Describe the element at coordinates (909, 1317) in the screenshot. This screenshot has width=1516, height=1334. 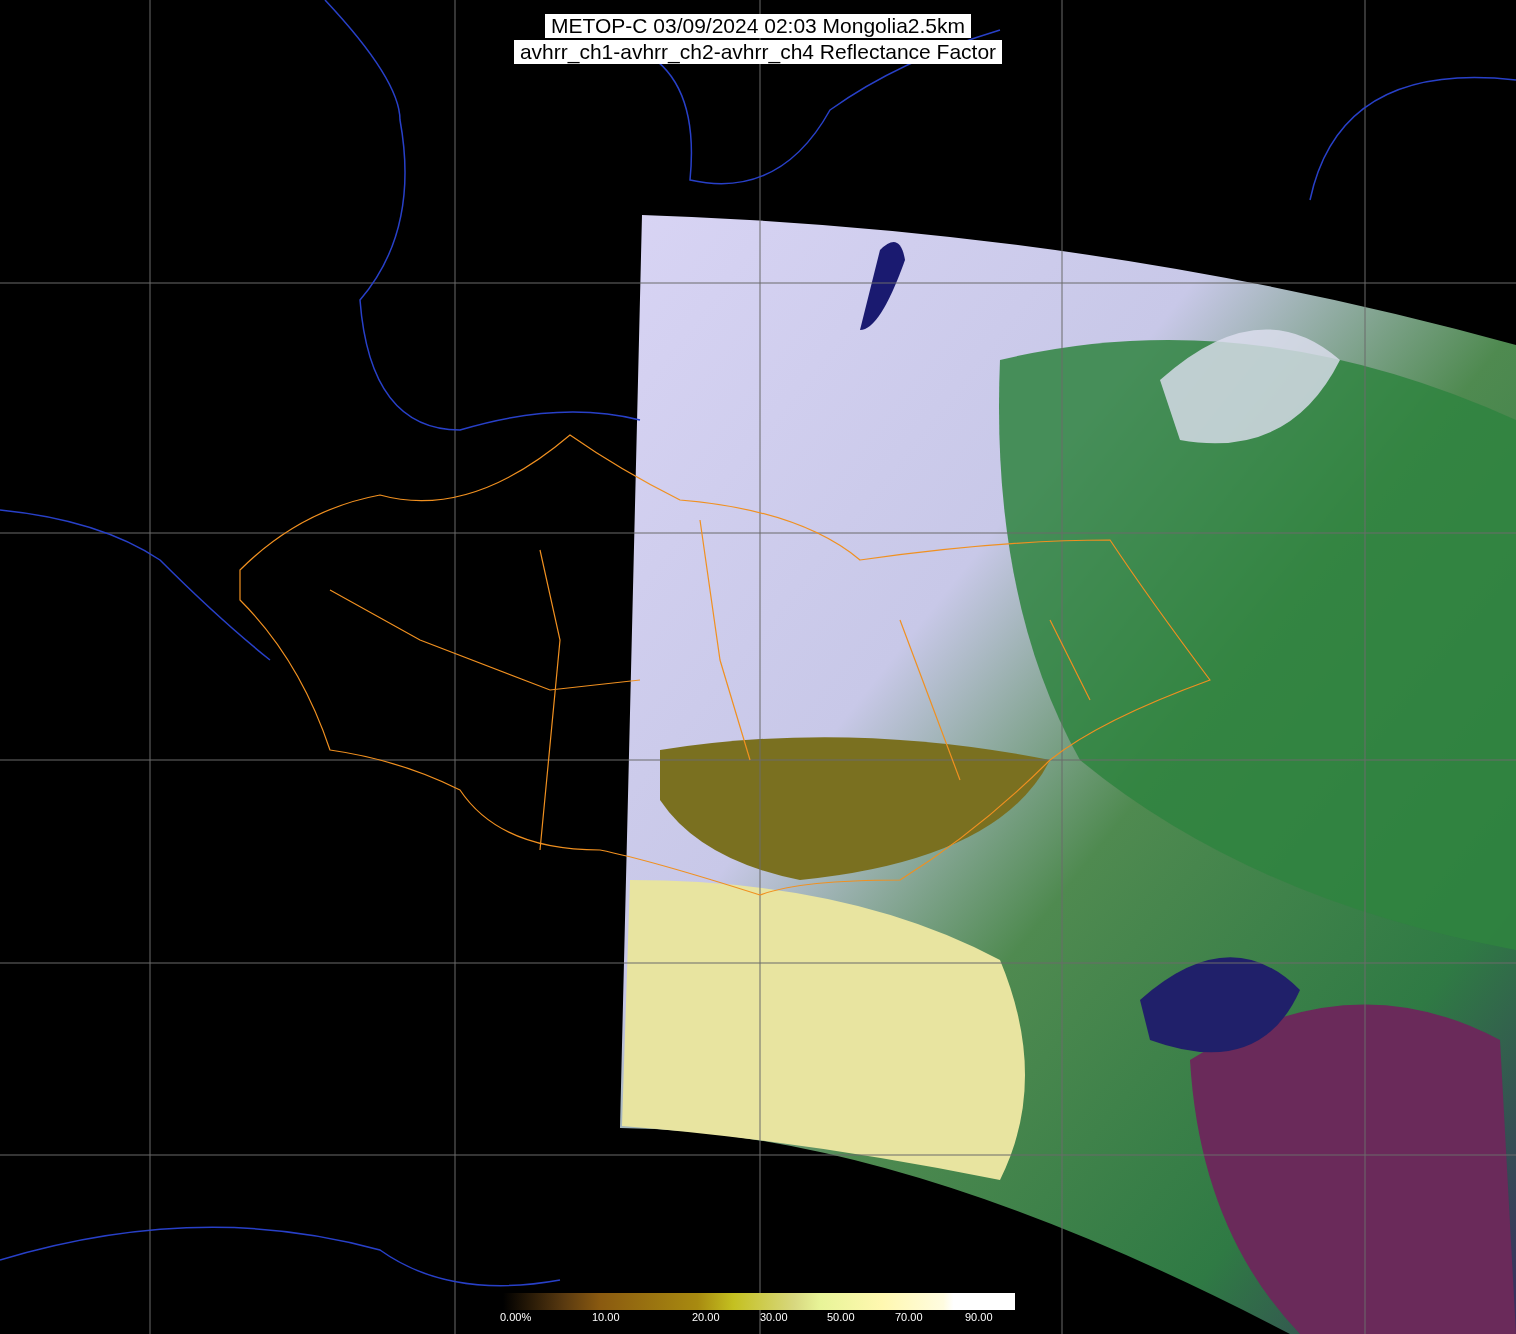
I see `scale-label: 70.00` at that location.